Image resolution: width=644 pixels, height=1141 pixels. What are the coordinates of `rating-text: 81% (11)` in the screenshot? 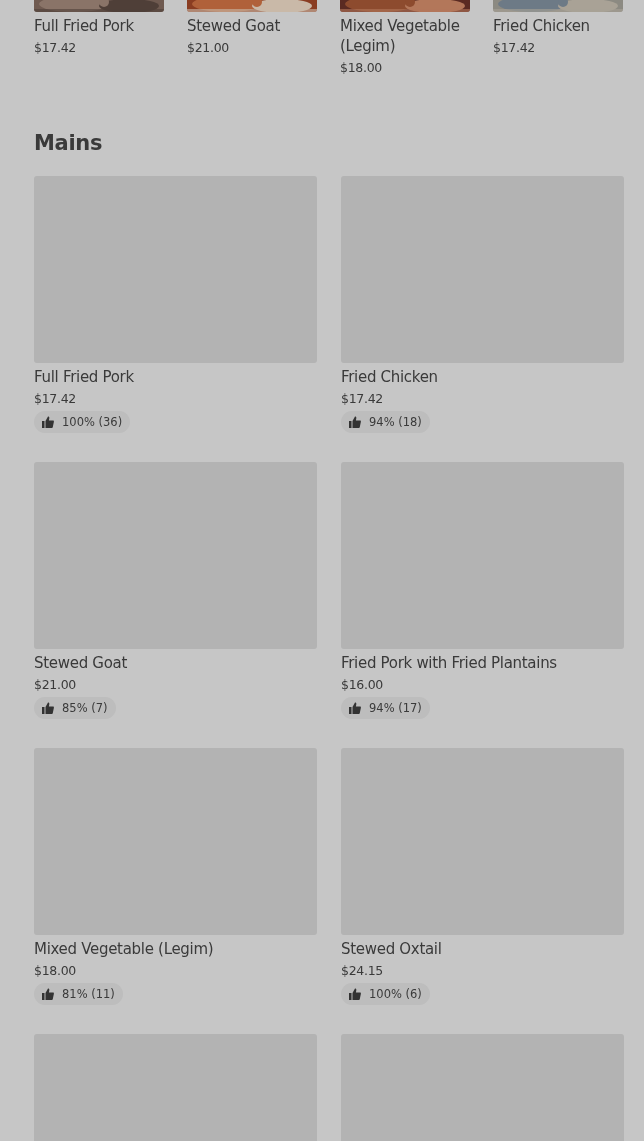 It's located at (88, 994).